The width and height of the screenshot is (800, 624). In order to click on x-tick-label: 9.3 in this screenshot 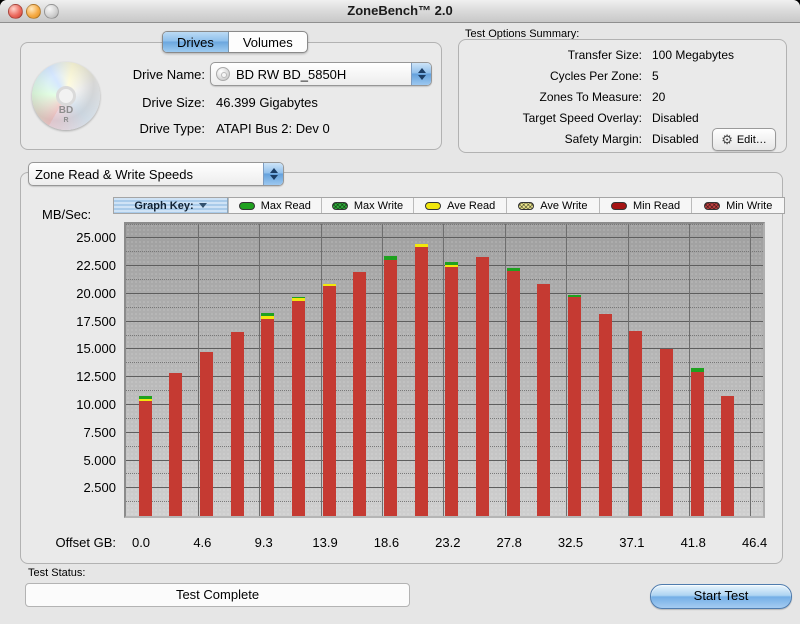, I will do `click(263, 542)`.